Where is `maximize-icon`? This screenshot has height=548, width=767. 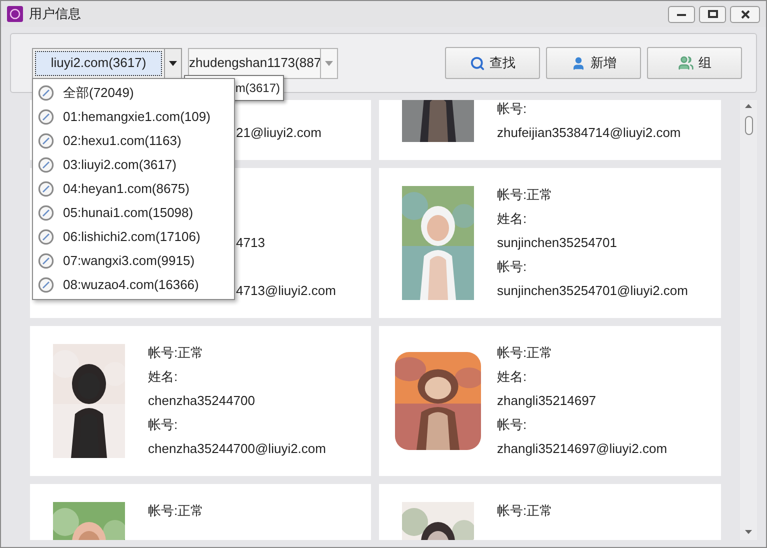 maximize-icon is located at coordinates (713, 14).